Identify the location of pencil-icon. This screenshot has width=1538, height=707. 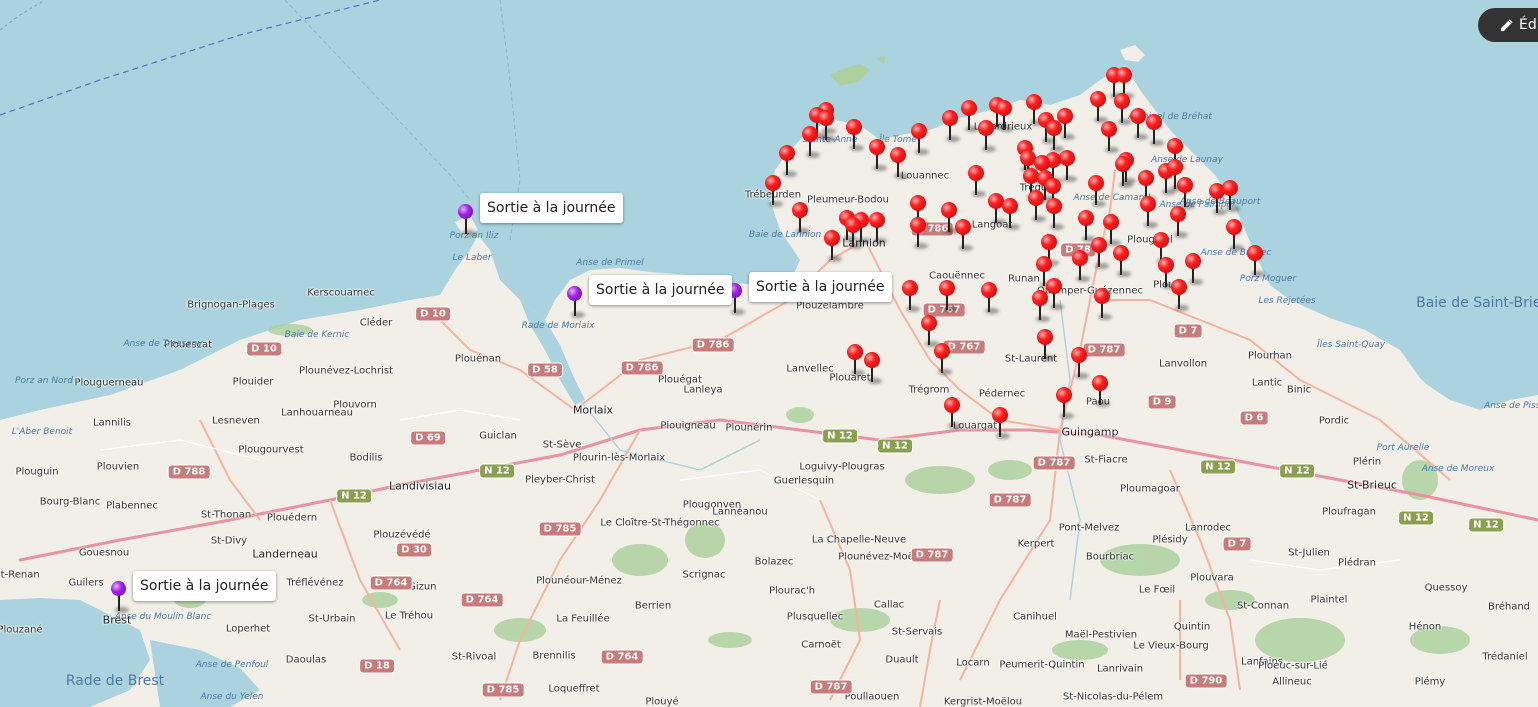
(1506, 24).